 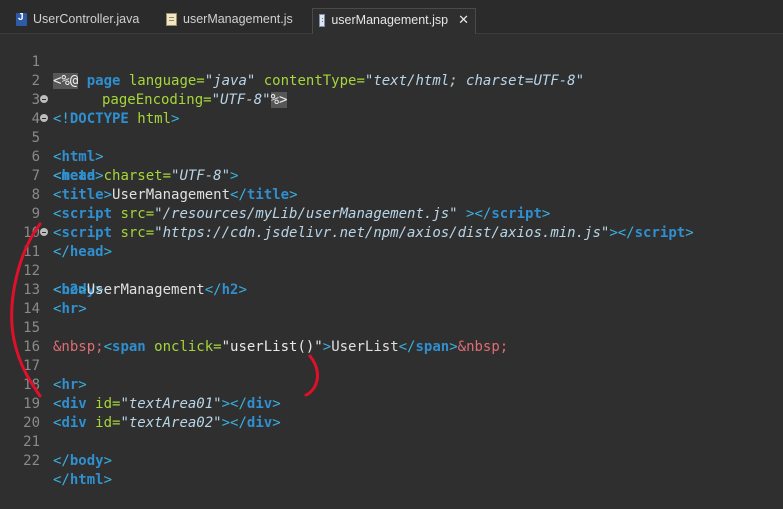 I want to click on code-line: 3 <!DOCTYPE html>, so click(x=391, y=99).